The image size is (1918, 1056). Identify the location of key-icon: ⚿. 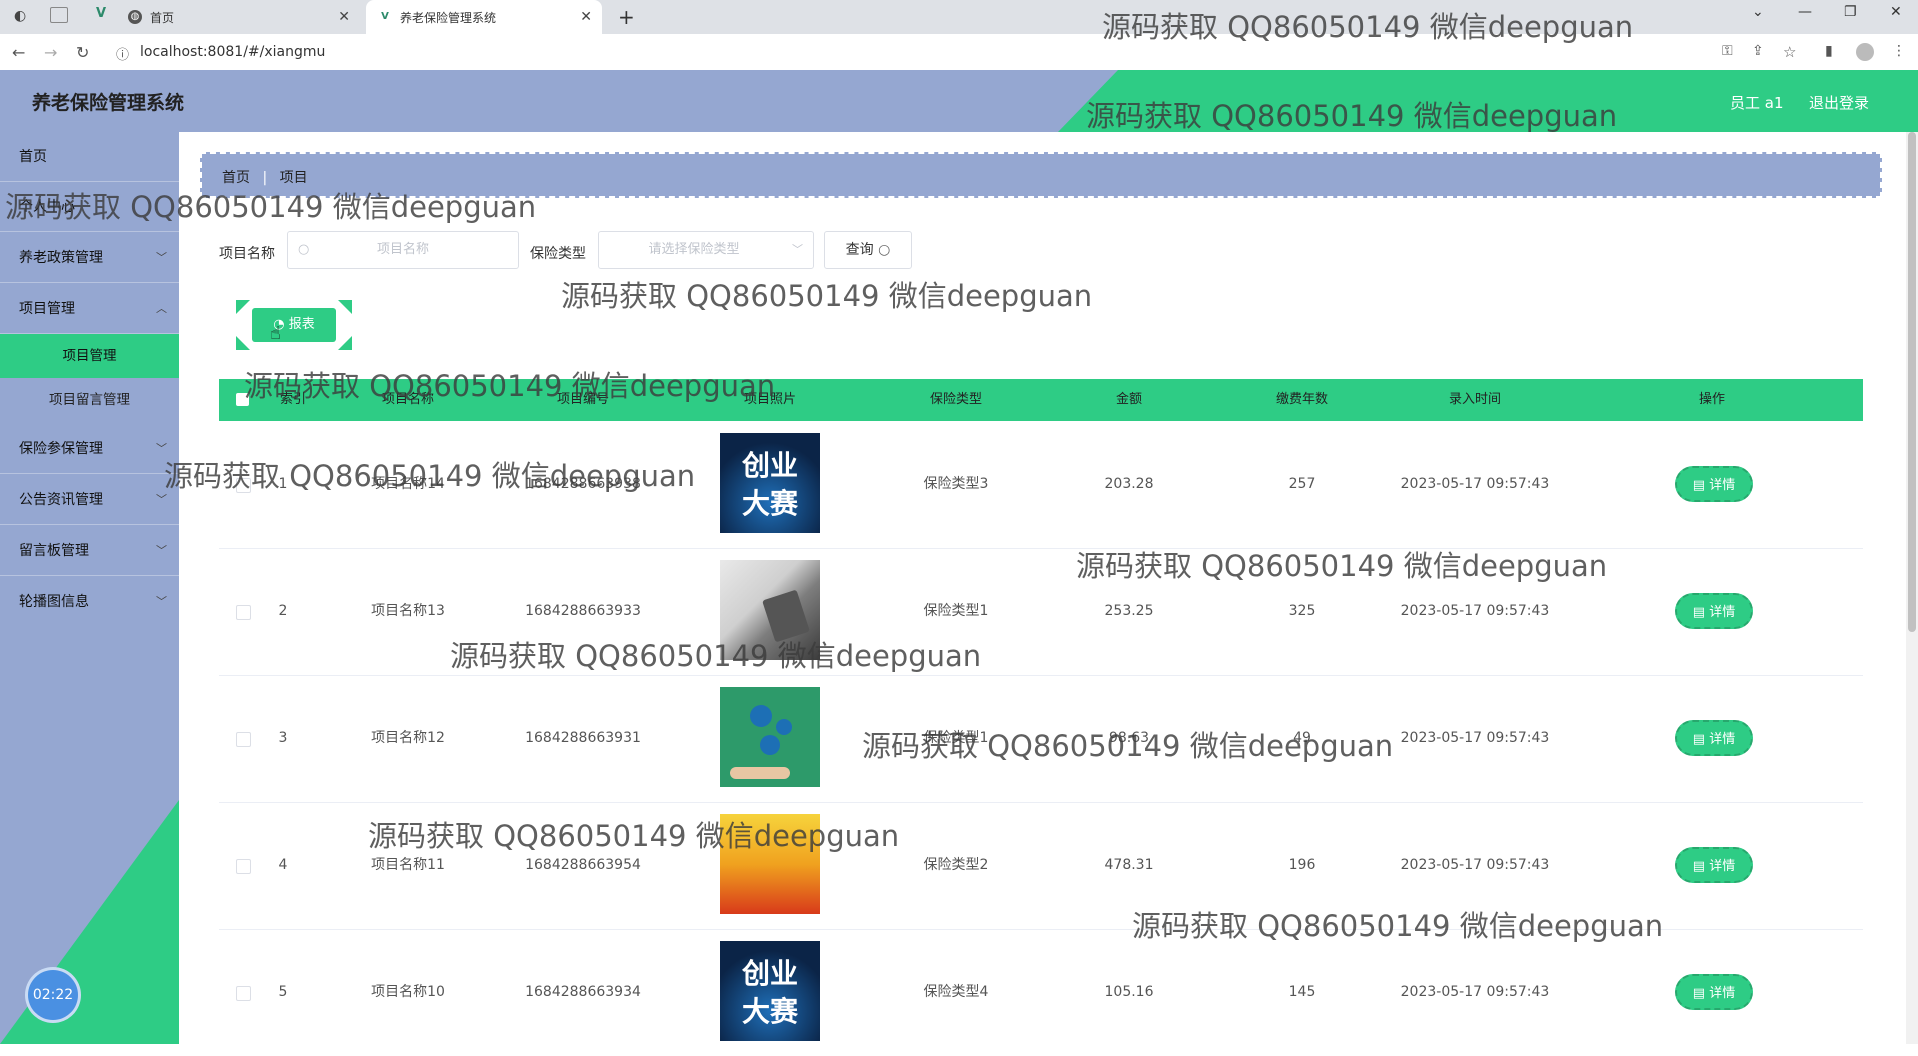
(1727, 51).